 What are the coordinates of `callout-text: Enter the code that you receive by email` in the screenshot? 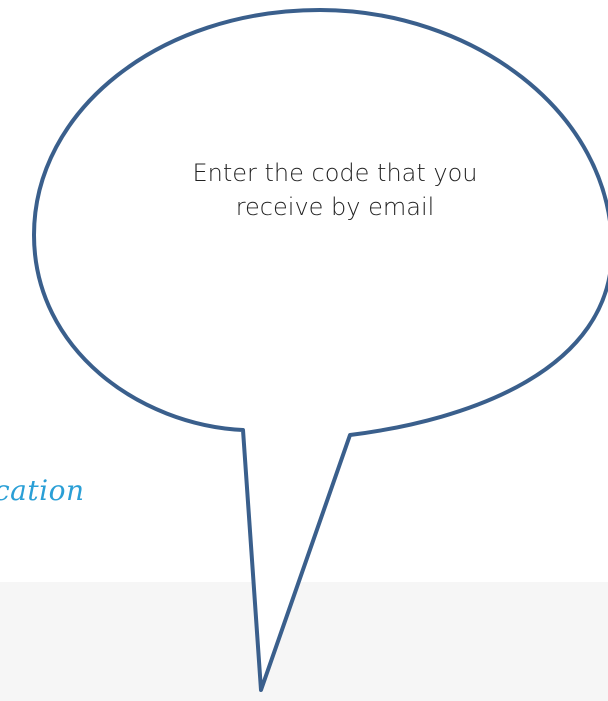 It's located at (335, 190).